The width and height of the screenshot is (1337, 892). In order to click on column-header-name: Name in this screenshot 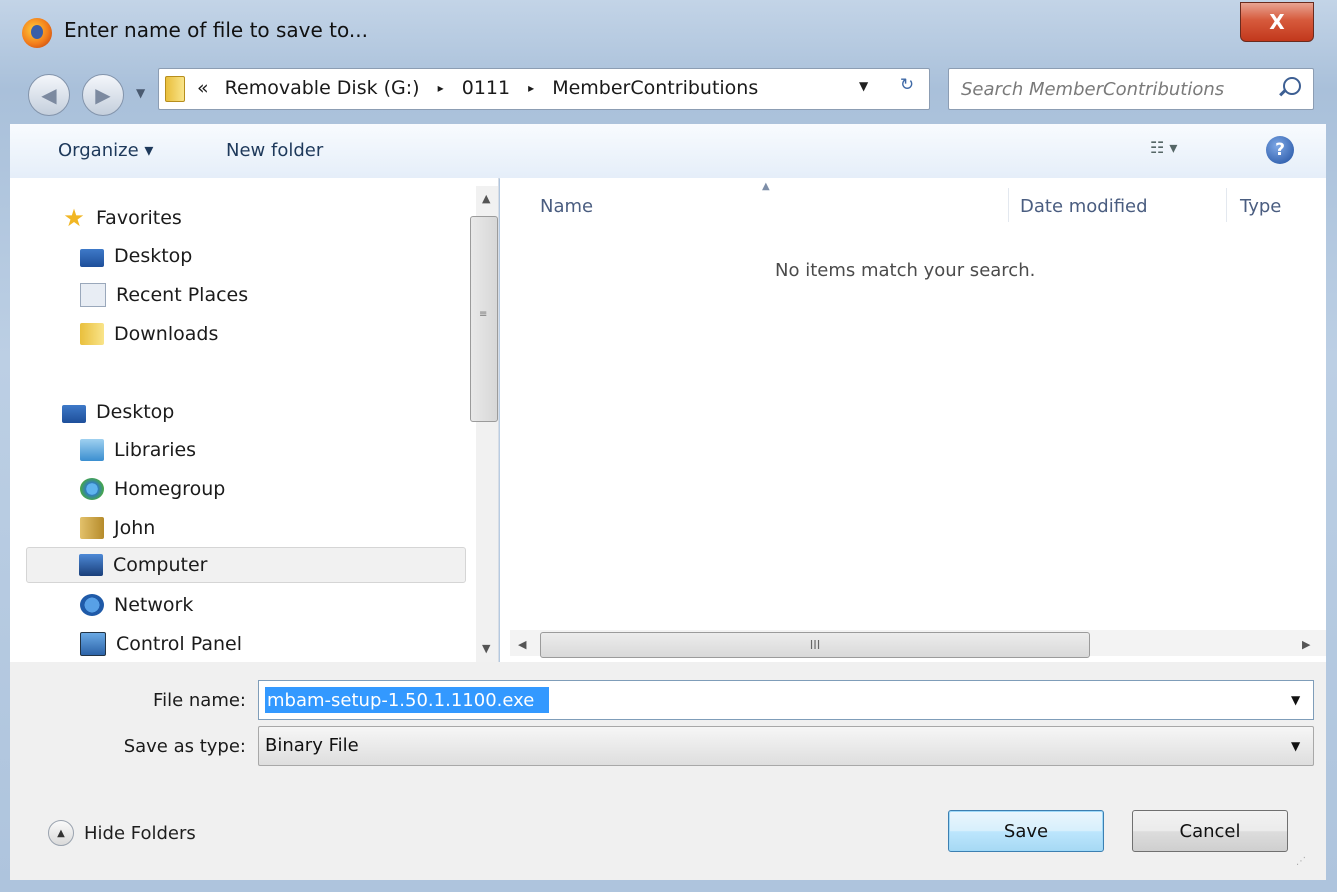, I will do `click(566, 206)`.